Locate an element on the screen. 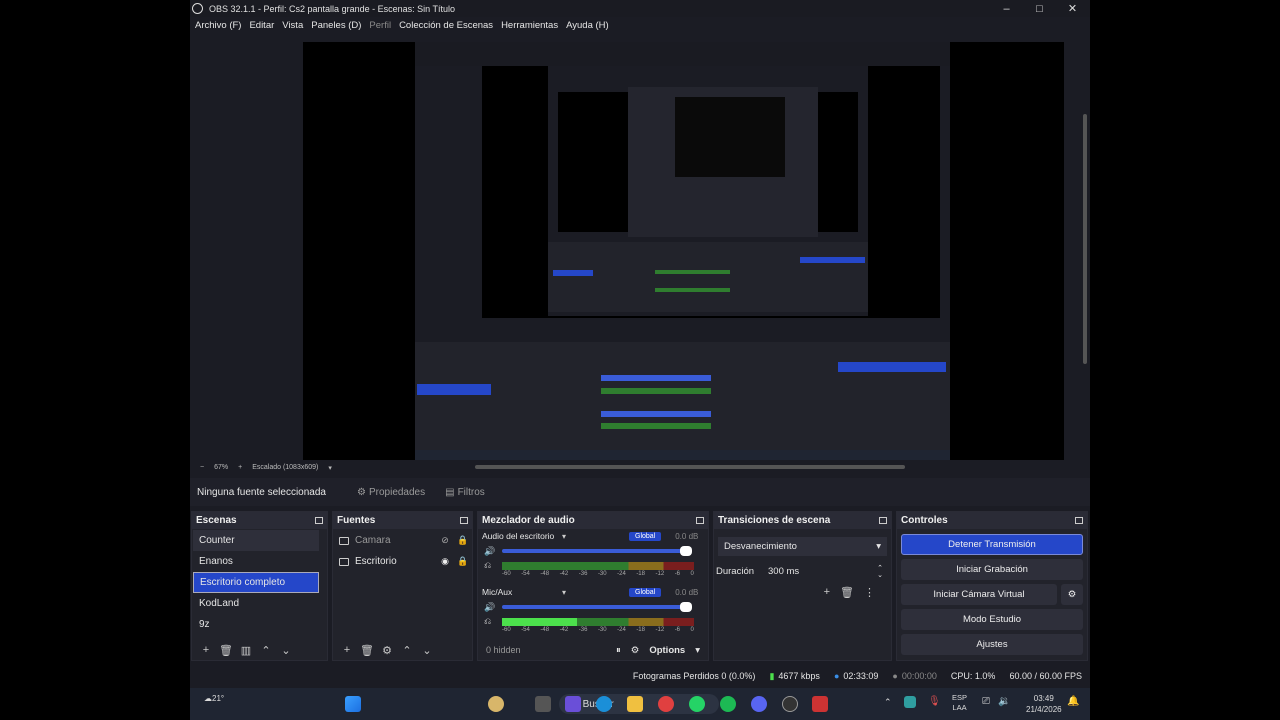 The width and height of the screenshot is (1280, 720). add-source-icon: + is located at coordinates (347, 650).